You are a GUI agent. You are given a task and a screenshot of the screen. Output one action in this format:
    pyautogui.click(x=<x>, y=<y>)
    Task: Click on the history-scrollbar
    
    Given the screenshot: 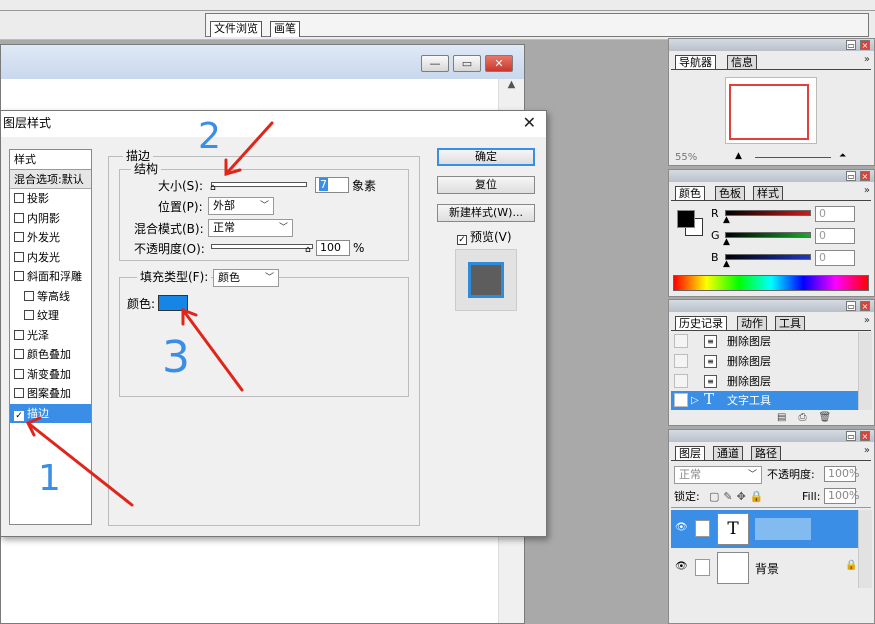 What is the action you would take?
    pyautogui.click(x=865, y=371)
    